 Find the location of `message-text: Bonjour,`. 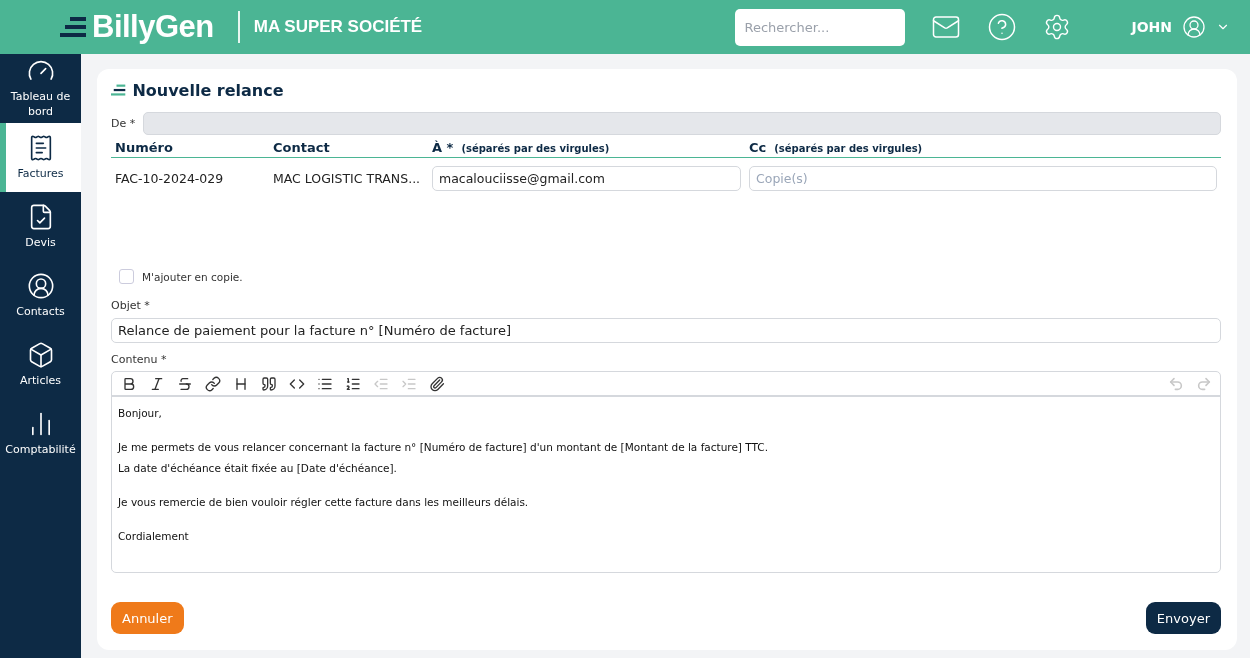

message-text: Bonjour, is located at coordinates (140, 413).